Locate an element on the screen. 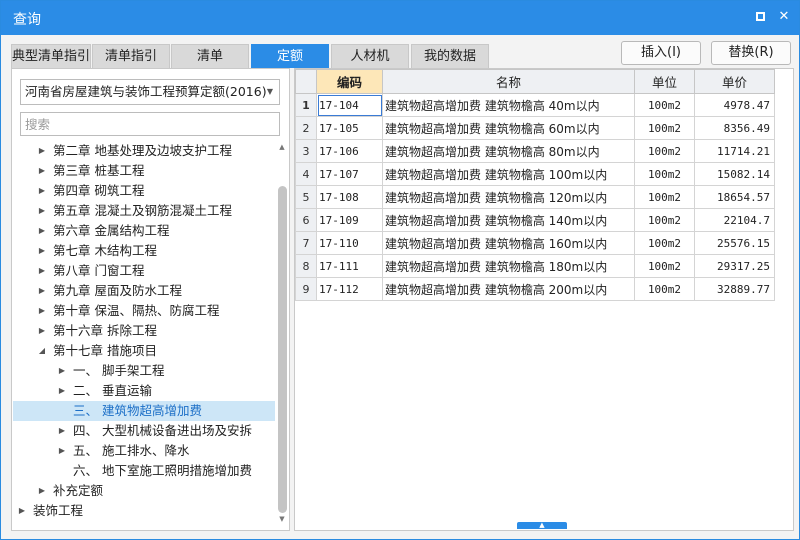 The height and width of the screenshot is (540, 800). cell-price: 8356.49 is located at coordinates (734, 128).